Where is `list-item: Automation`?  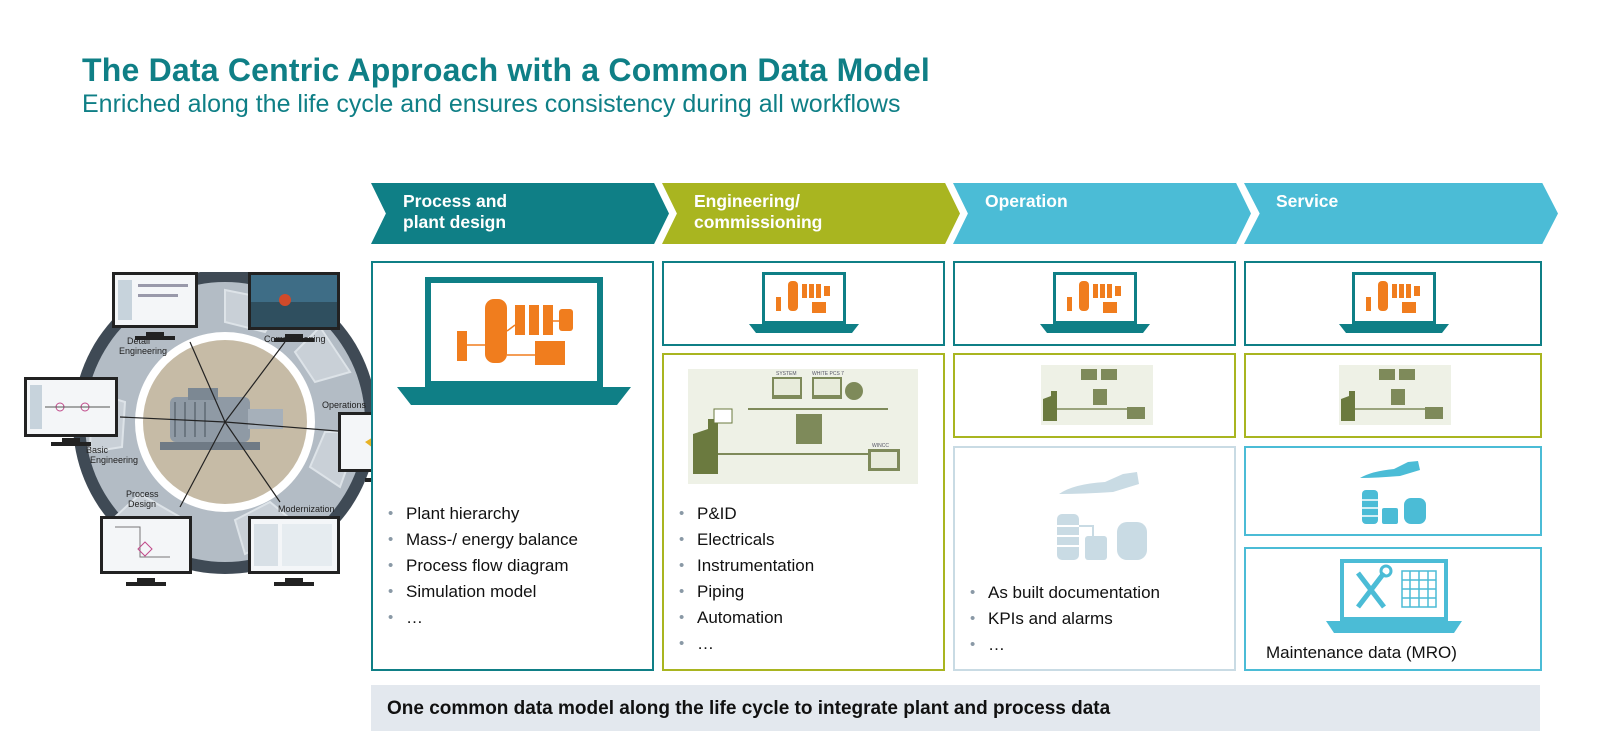
list-item: Automation is located at coordinates (746, 618).